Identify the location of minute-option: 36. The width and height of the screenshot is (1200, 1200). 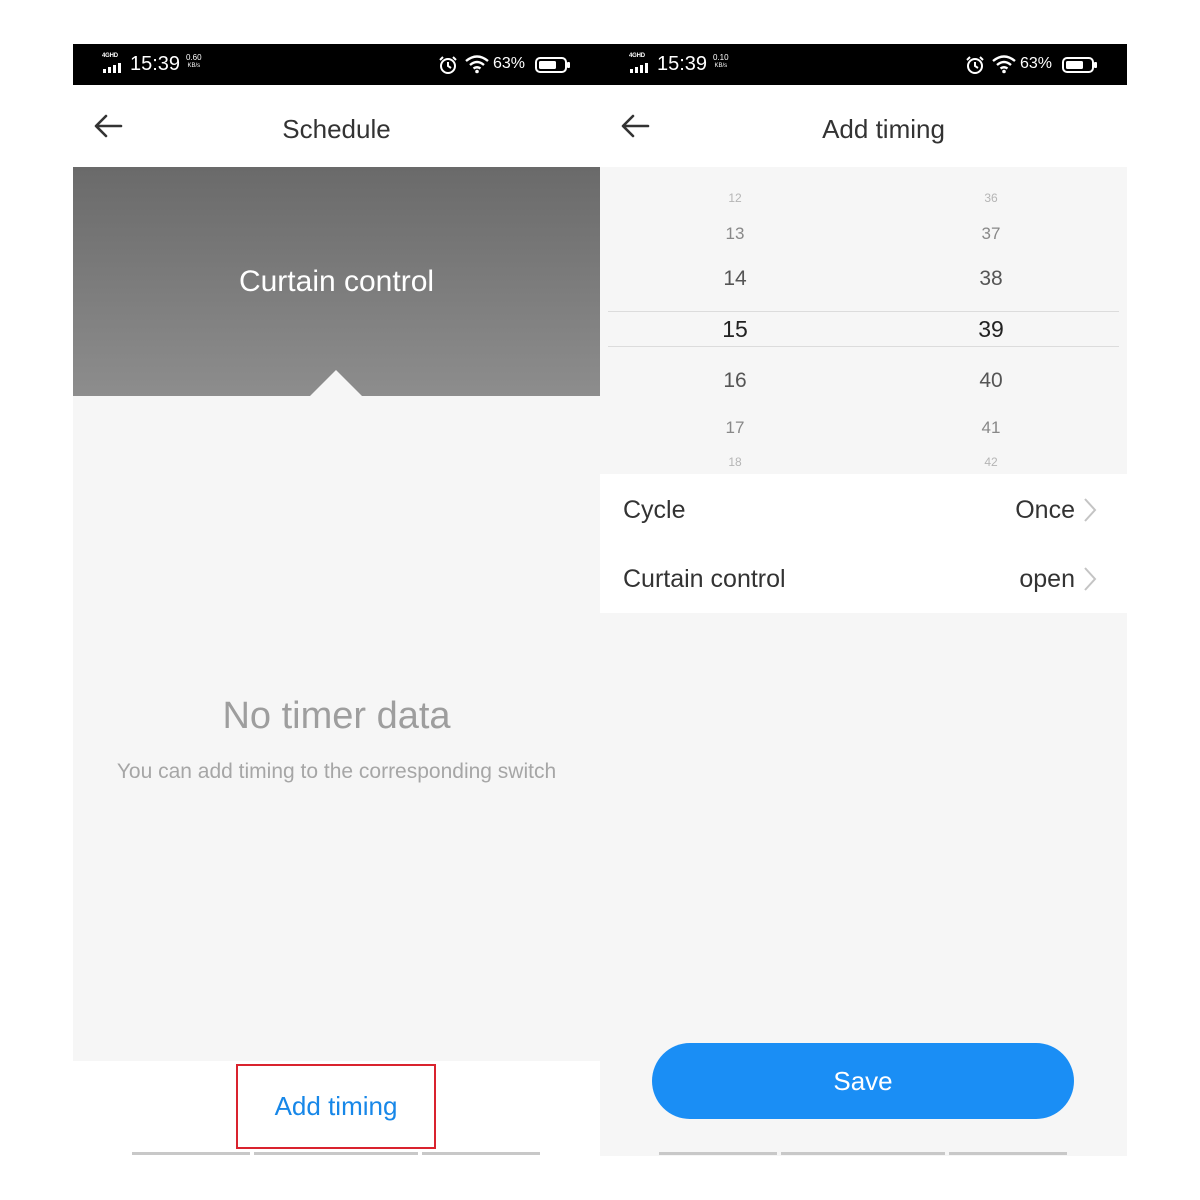
(991, 198).